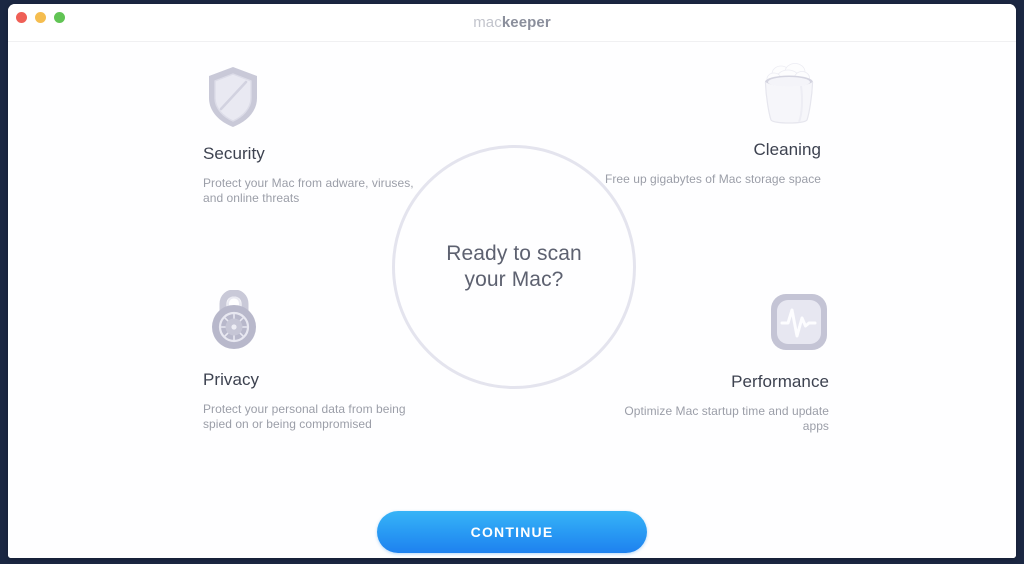  Describe the element at coordinates (780, 381) in the screenshot. I see `feature-title-performance: Performance` at that location.